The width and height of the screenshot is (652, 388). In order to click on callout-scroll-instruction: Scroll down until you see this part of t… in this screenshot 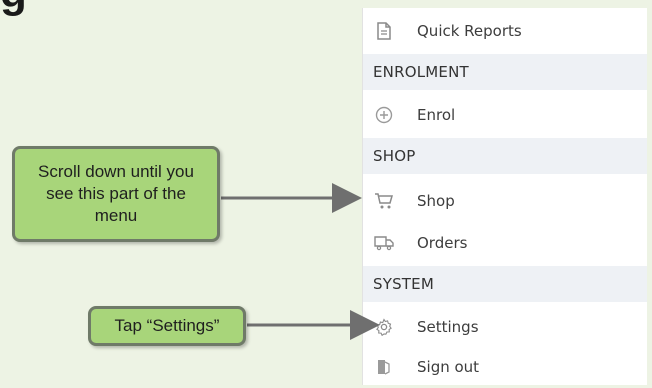, I will do `click(116, 194)`.